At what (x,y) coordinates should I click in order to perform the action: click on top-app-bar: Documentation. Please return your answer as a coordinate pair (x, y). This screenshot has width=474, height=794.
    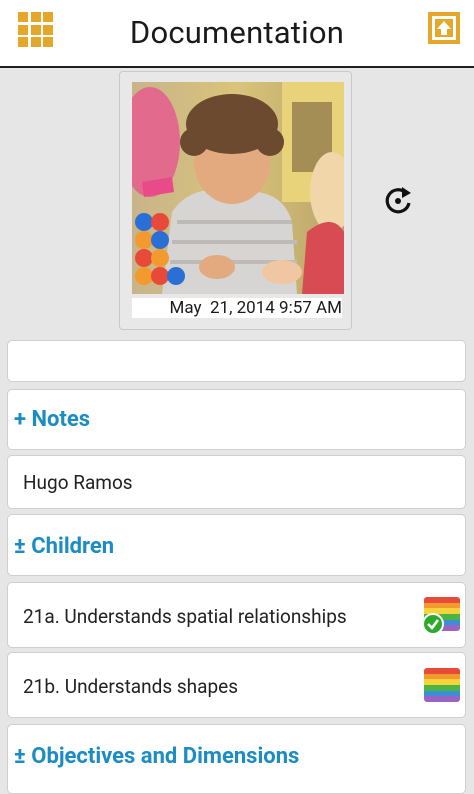
    Looking at the image, I should click on (237, 34).